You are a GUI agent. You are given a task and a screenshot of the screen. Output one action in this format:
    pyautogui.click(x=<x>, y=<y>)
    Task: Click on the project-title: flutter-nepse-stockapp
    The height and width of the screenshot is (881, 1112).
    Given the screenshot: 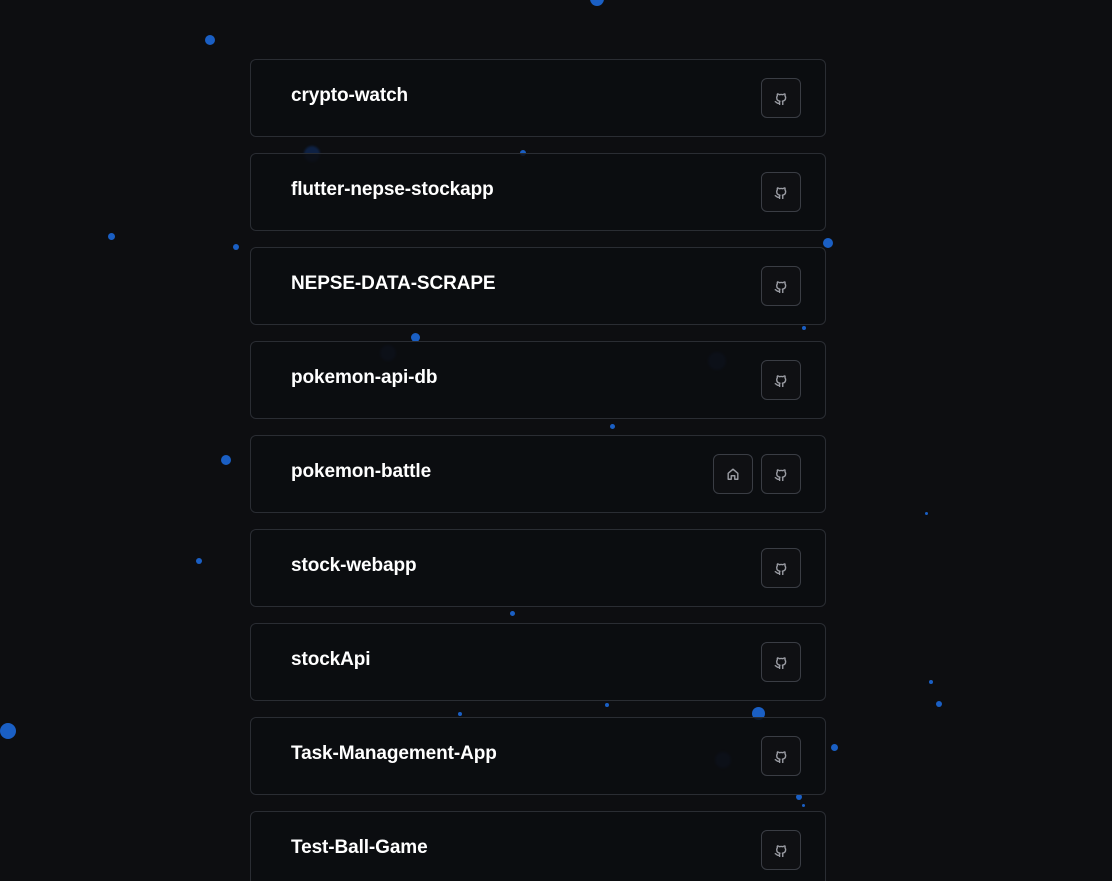 What is the action you would take?
    pyautogui.click(x=392, y=189)
    